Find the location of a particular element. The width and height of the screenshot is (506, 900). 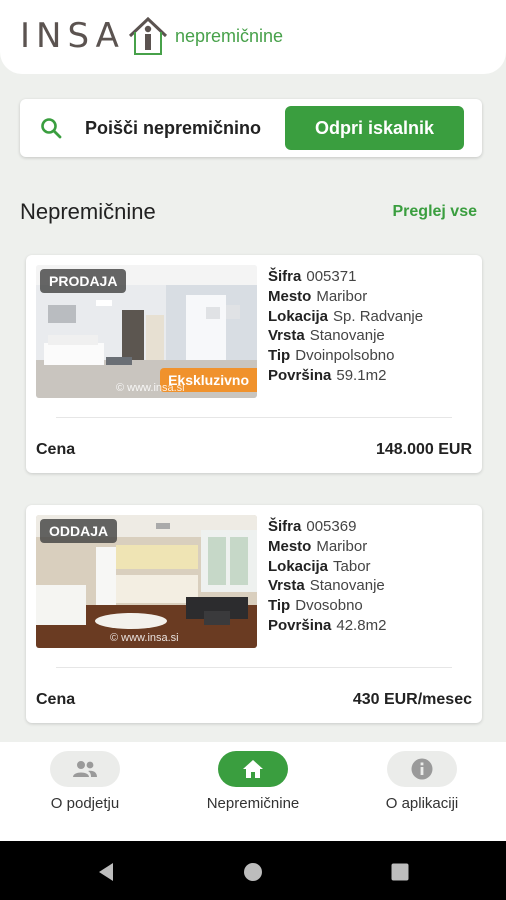

bottom-navigation: O podjetju Nepremičnine O aplikaciji is located at coordinates (253, 791).